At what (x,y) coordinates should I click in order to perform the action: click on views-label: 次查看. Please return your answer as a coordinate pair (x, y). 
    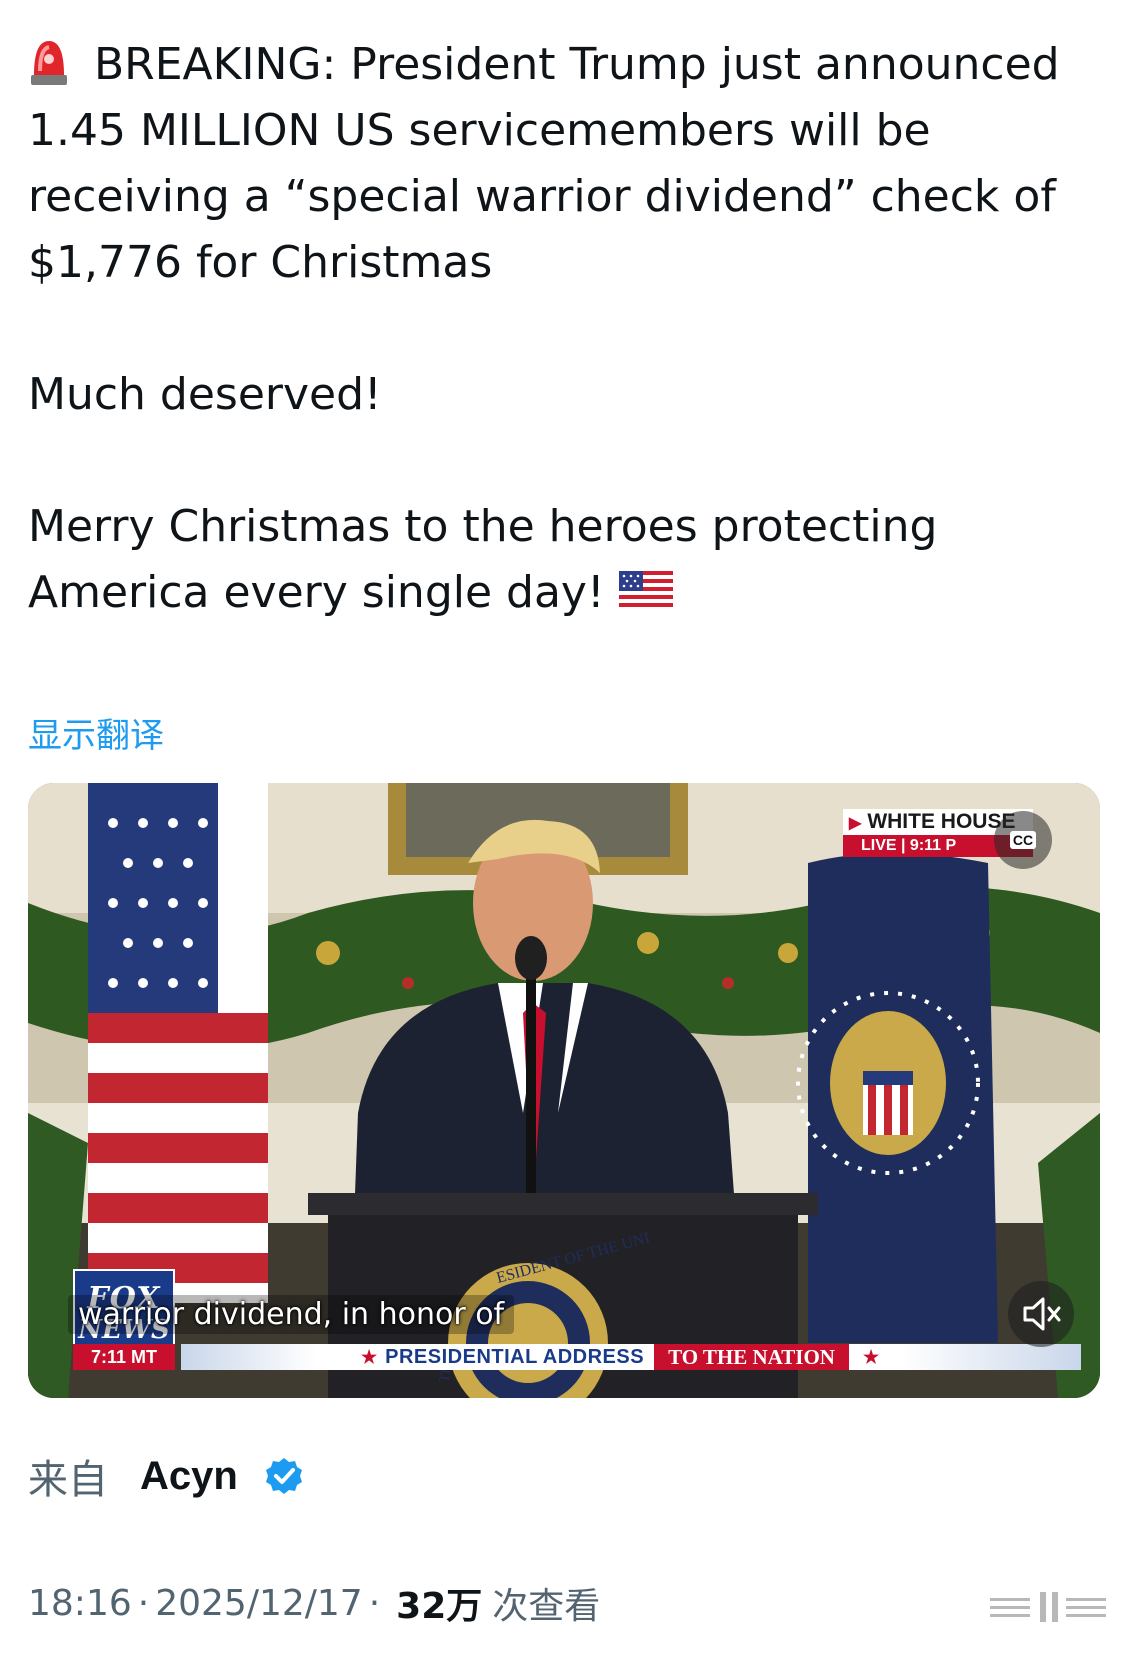
    Looking at the image, I should click on (546, 1606).